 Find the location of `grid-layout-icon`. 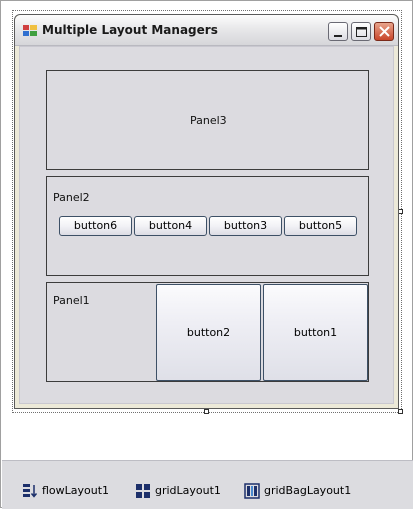

grid-layout-icon is located at coordinates (143, 491).